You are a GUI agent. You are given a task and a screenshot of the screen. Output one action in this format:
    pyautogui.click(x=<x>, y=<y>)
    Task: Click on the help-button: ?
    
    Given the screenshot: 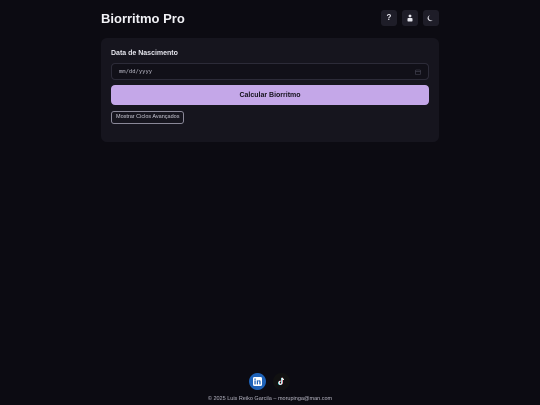 What is the action you would take?
    pyautogui.click(x=389, y=18)
    